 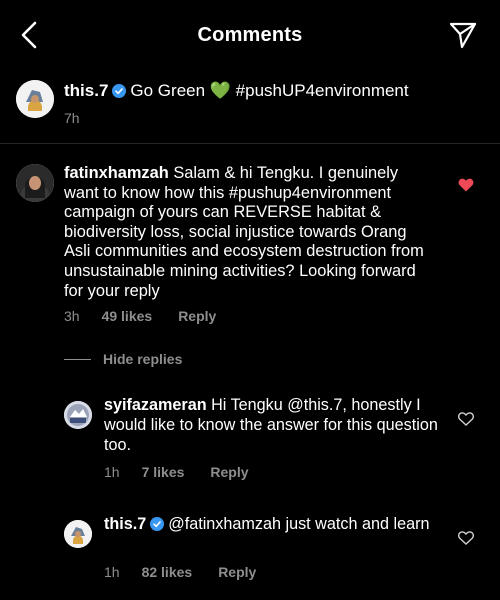 What do you see at coordinates (163, 472) in the screenshot?
I see `reply-likes: 7 likes` at bounding box center [163, 472].